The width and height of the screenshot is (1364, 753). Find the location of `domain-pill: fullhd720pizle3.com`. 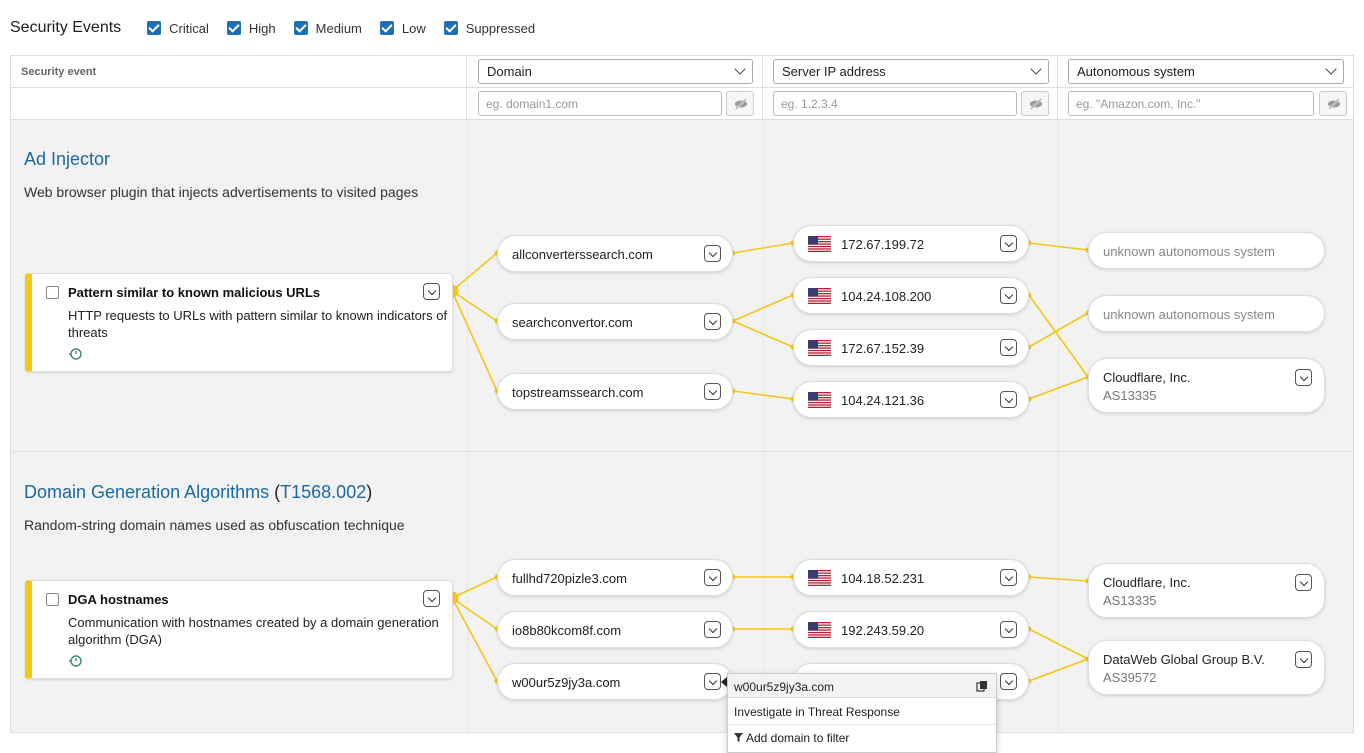

domain-pill: fullhd720pizle3.com is located at coordinates (615, 577).